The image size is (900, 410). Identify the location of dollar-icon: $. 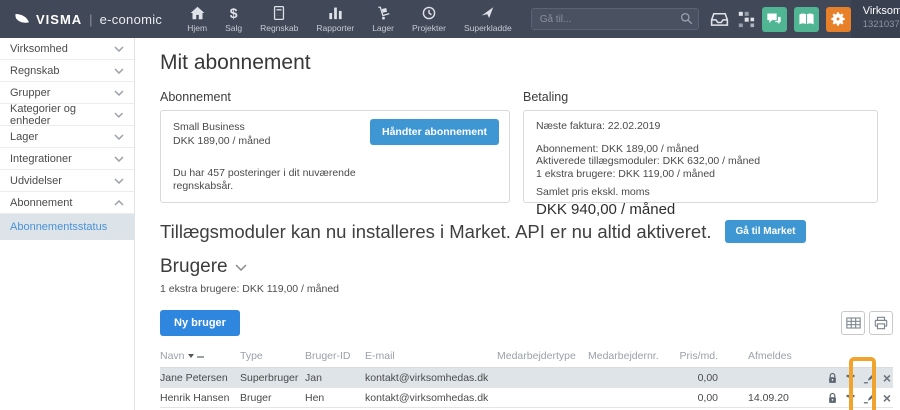
(233, 13).